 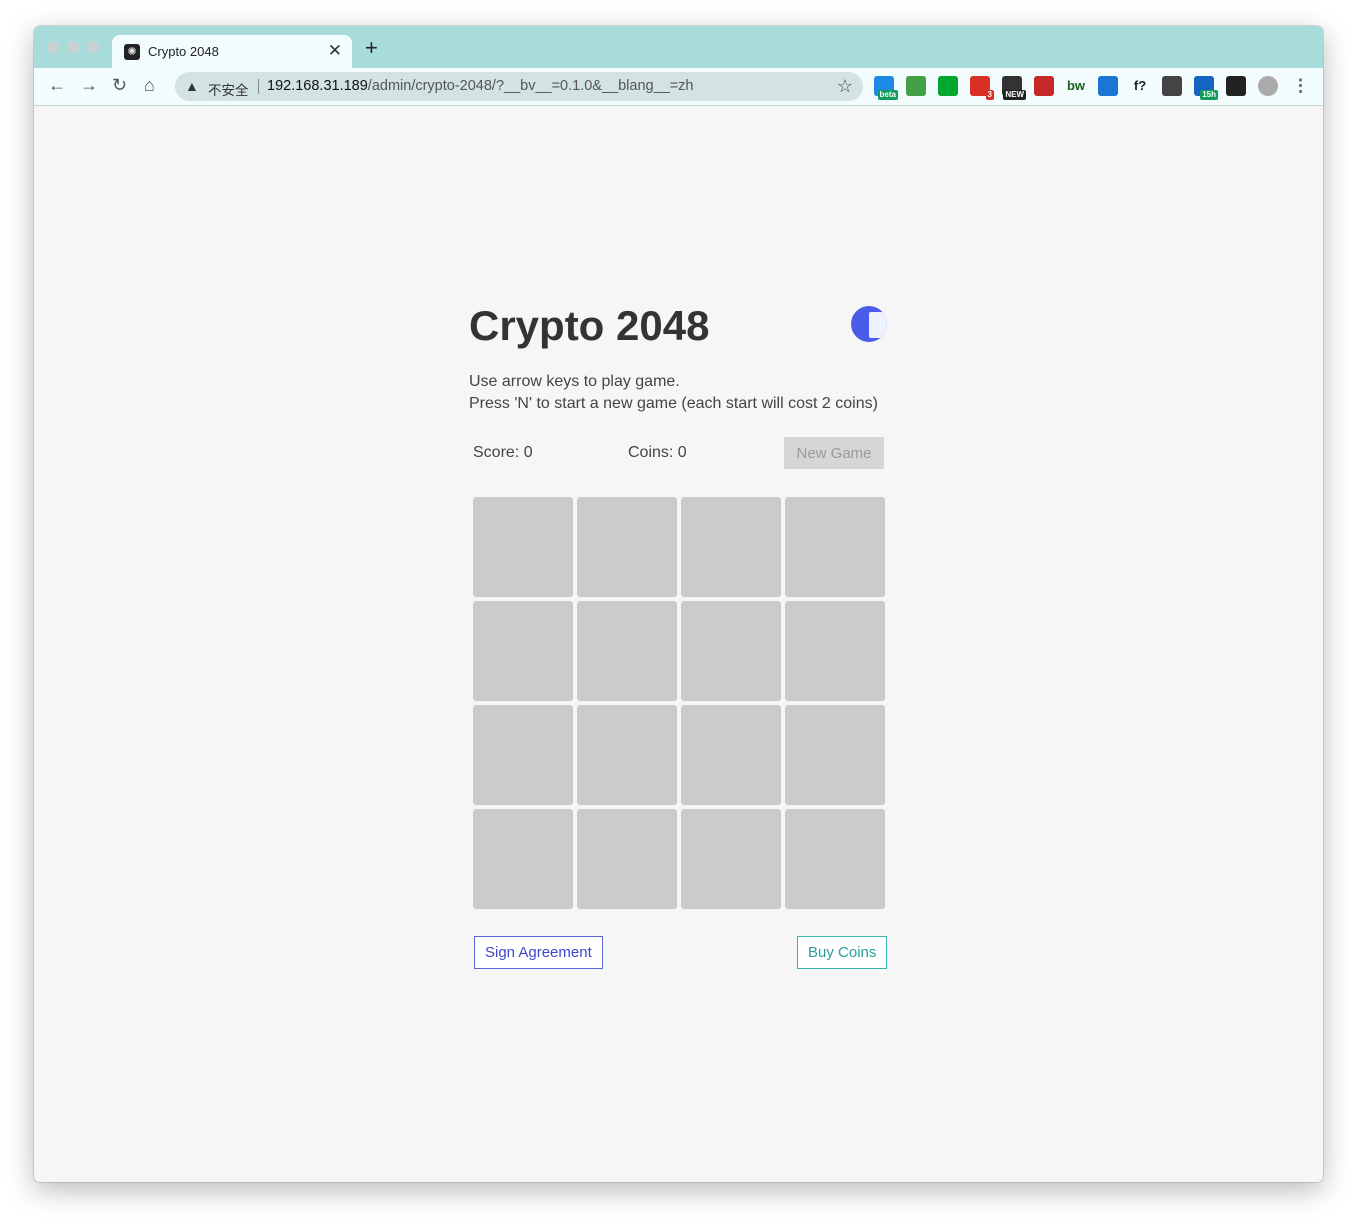 I want to click on extension-badge: beta, so click(x=887, y=95).